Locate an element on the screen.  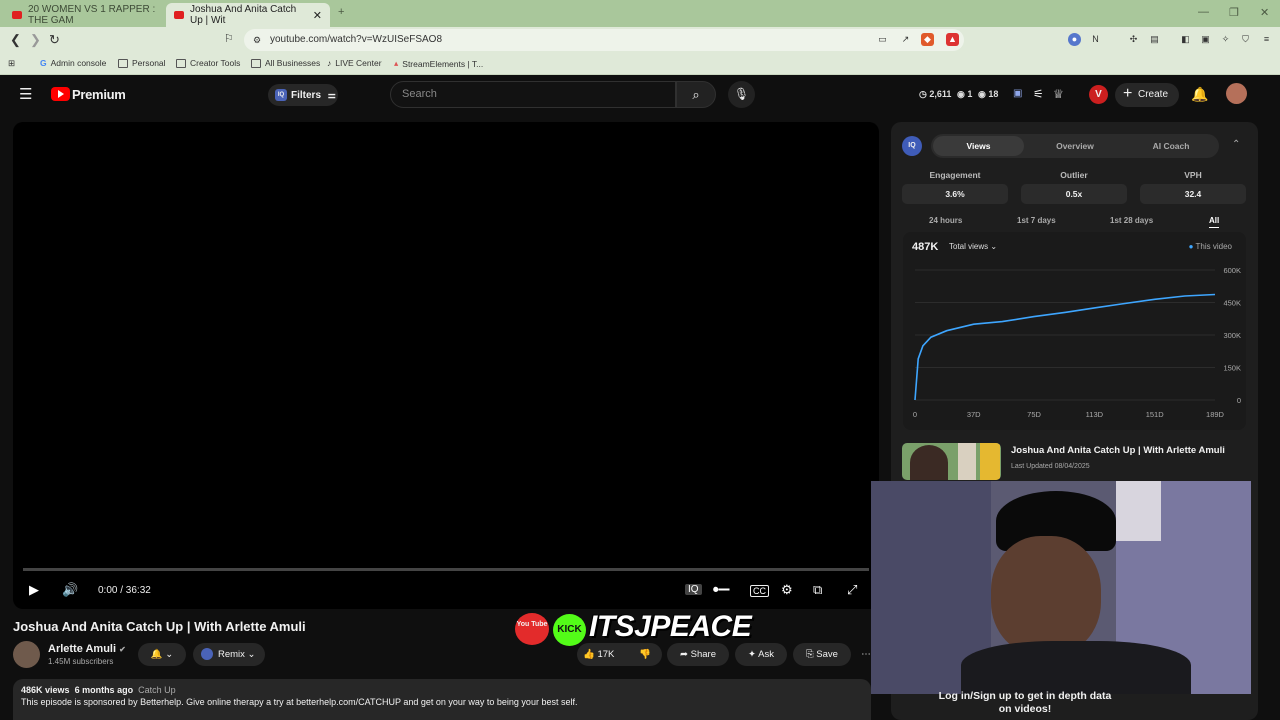
eye-icon: ◉ is located at coordinates (983, 94).